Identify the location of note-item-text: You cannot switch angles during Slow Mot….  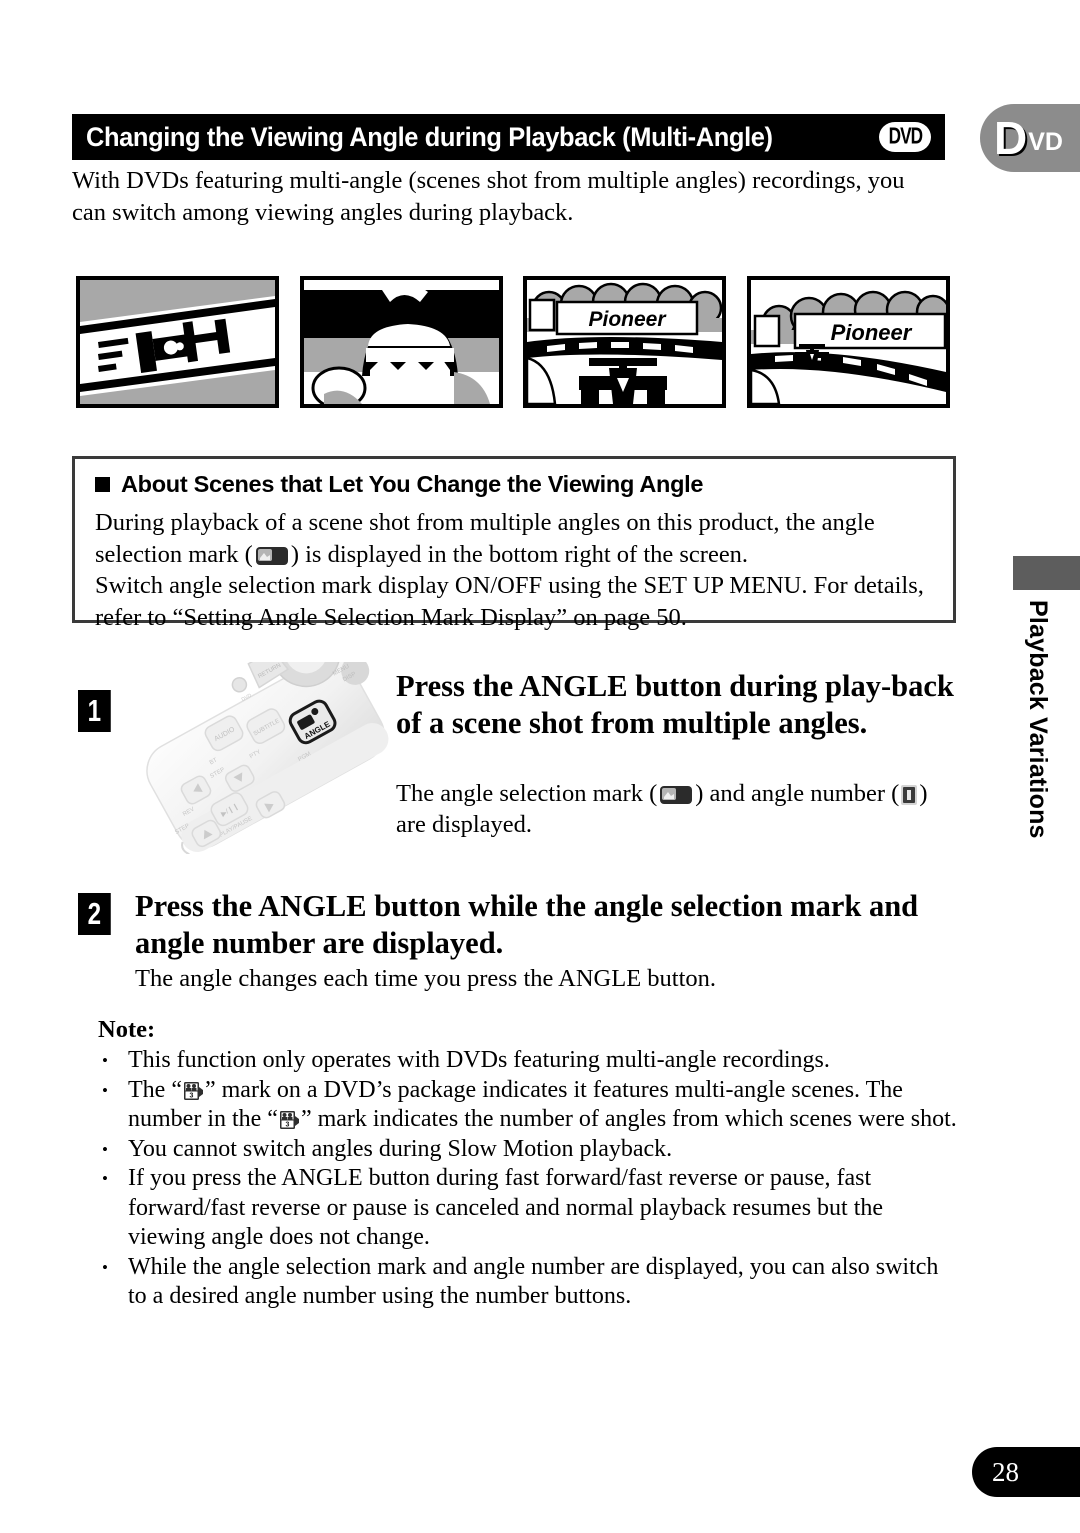
(400, 1148).